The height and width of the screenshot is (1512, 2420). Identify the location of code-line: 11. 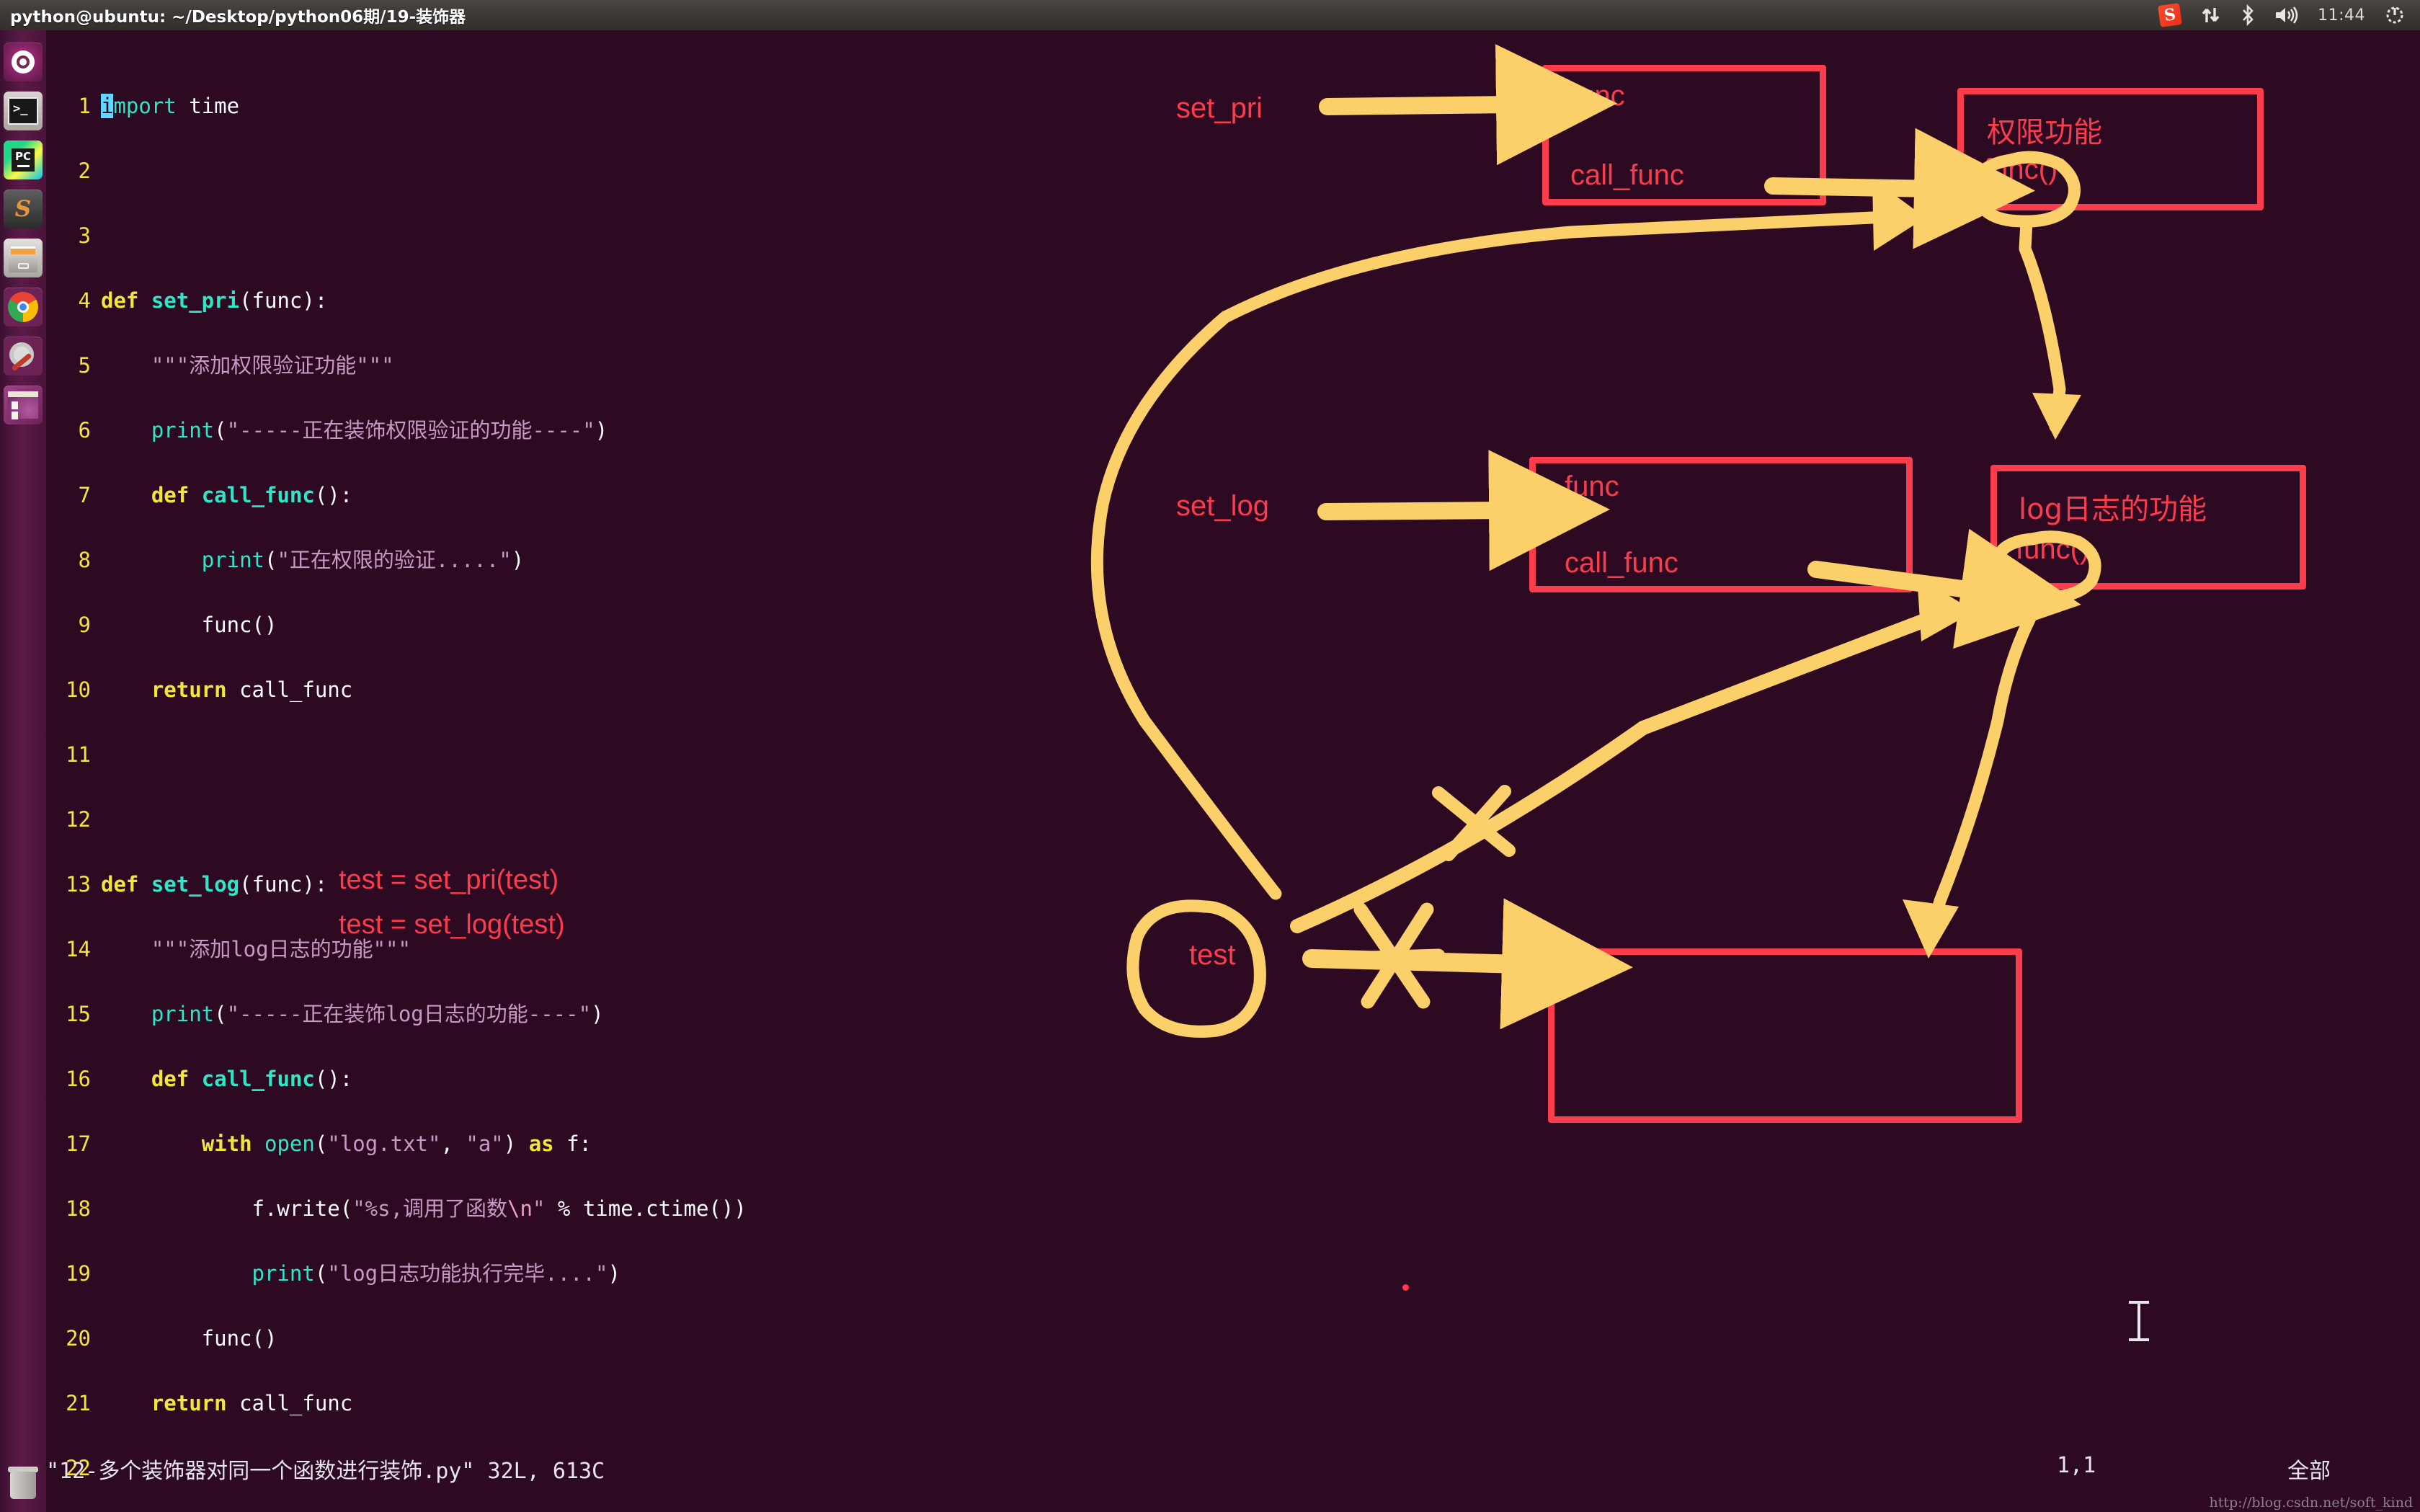
(396, 755).